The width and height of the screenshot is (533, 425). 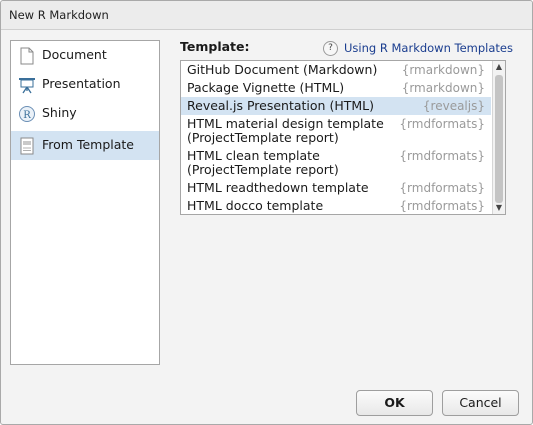 What do you see at coordinates (280, 105) in the screenshot?
I see `template-name: Reveal.js Presentation (HTML)` at bounding box center [280, 105].